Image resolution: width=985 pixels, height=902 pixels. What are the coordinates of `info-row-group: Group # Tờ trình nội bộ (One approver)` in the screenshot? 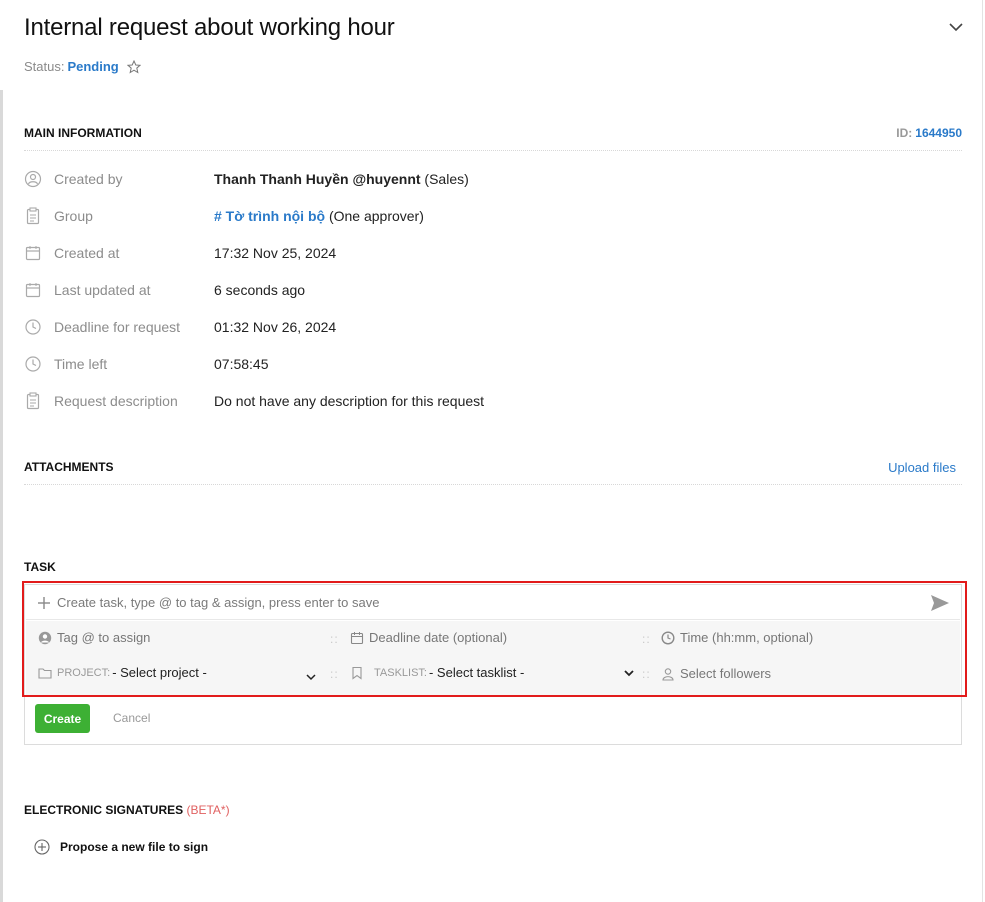 It's located at (489, 216).